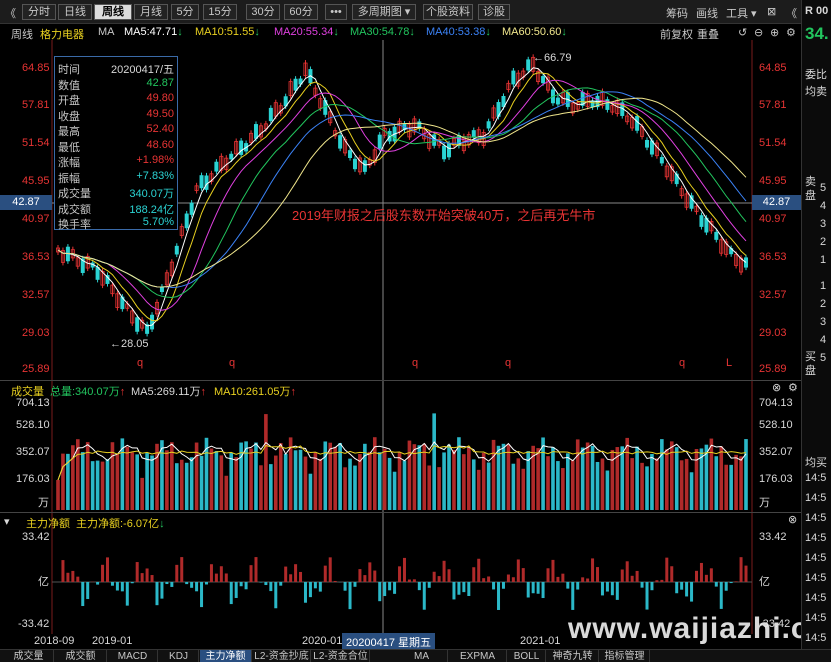 Image resolution: width=831 pixels, height=662 pixels. I want to click on back-button: 《, so click(10, 13).